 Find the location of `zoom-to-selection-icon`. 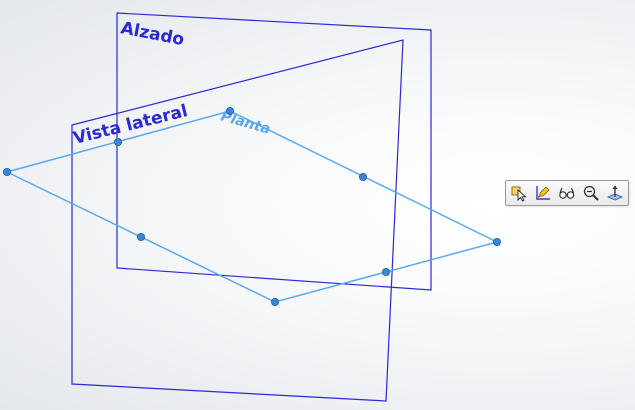

zoom-to-selection-icon is located at coordinates (591, 193).